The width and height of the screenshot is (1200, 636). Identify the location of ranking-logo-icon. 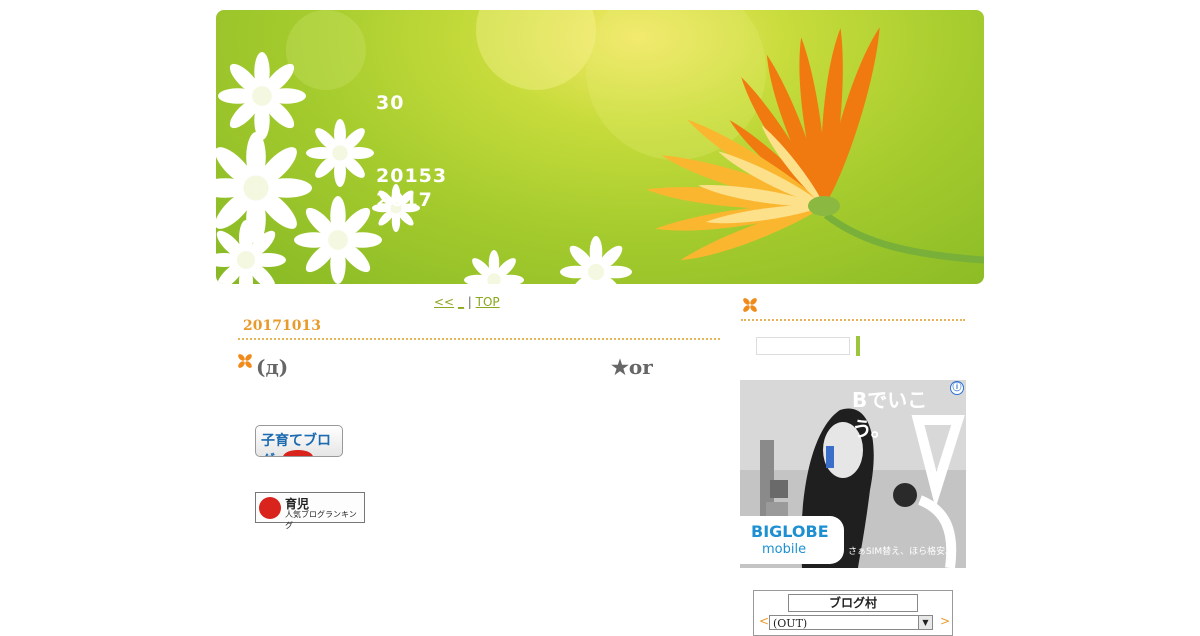
(270, 508).